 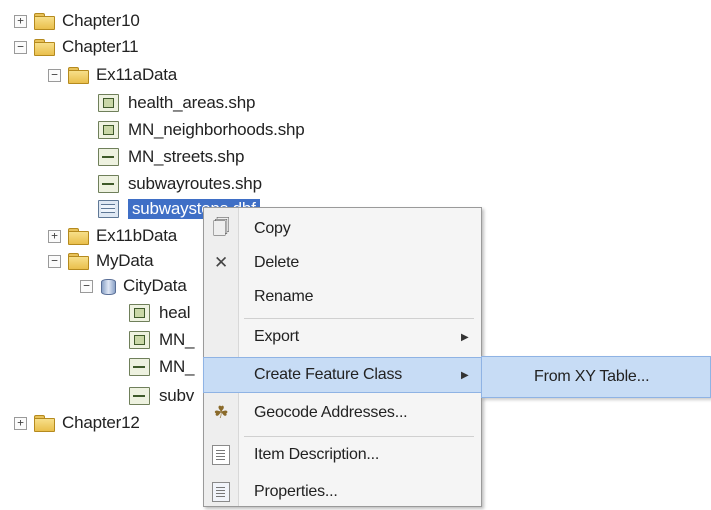 I want to click on tree-item-label: Chapter12, so click(x=101, y=422).